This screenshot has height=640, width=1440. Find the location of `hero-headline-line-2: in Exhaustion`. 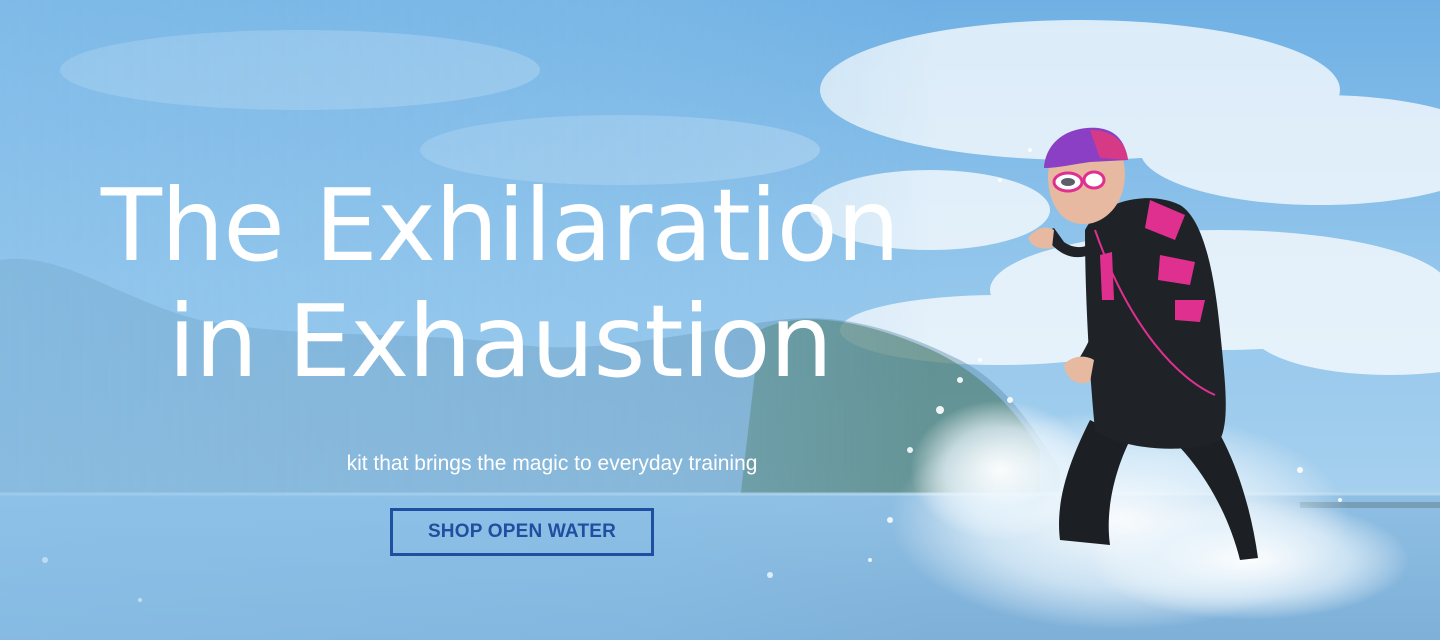

hero-headline-line-2: in Exhaustion is located at coordinates (500, 341).